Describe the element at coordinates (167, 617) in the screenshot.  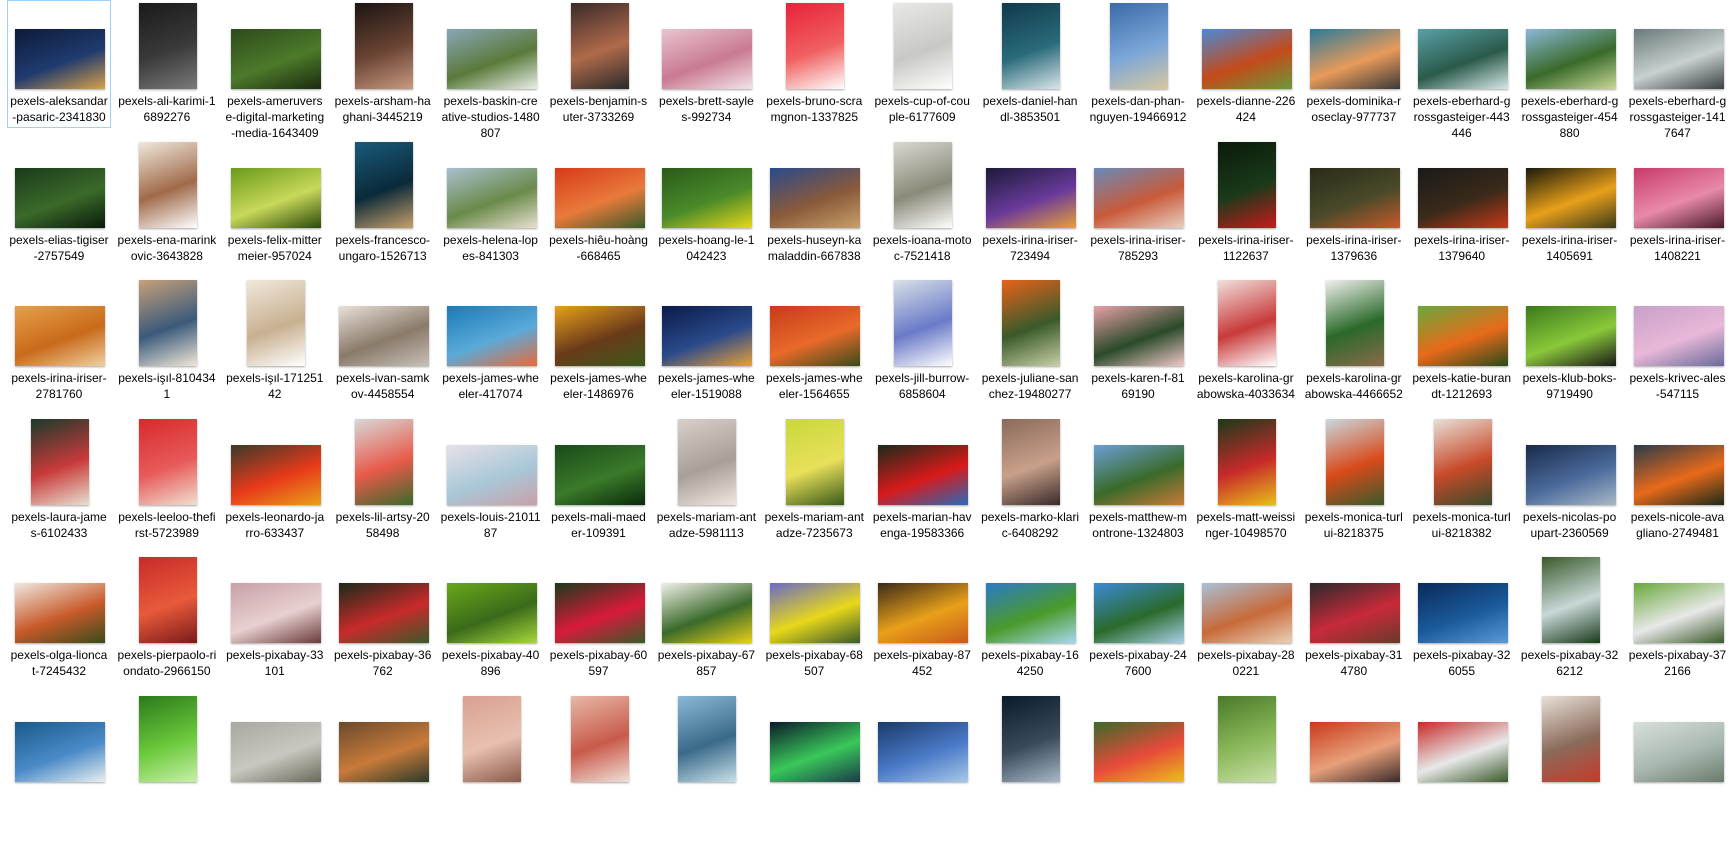
I see `file-item: pexels-pierpaolo-riondato-2966150` at that location.